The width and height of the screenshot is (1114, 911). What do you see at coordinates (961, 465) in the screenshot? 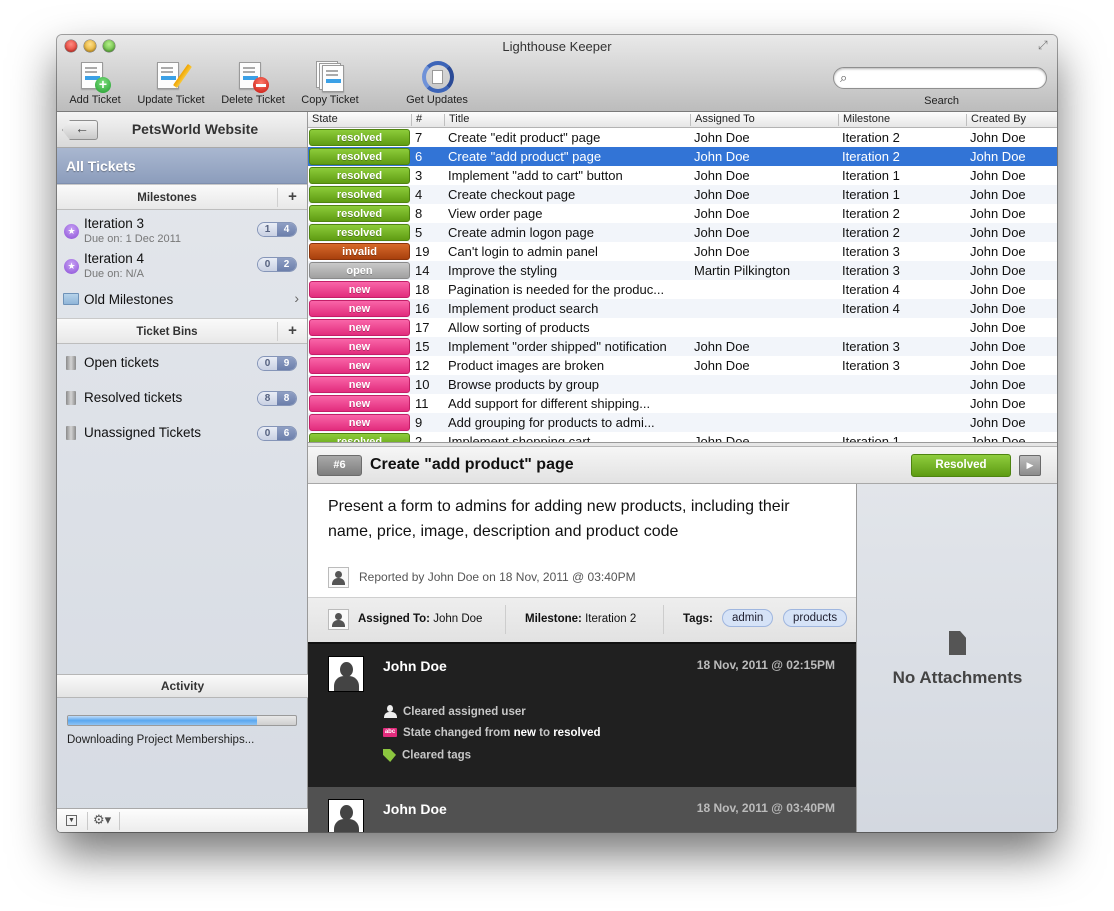
I see `ticket-state-button: Resolved` at bounding box center [961, 465].